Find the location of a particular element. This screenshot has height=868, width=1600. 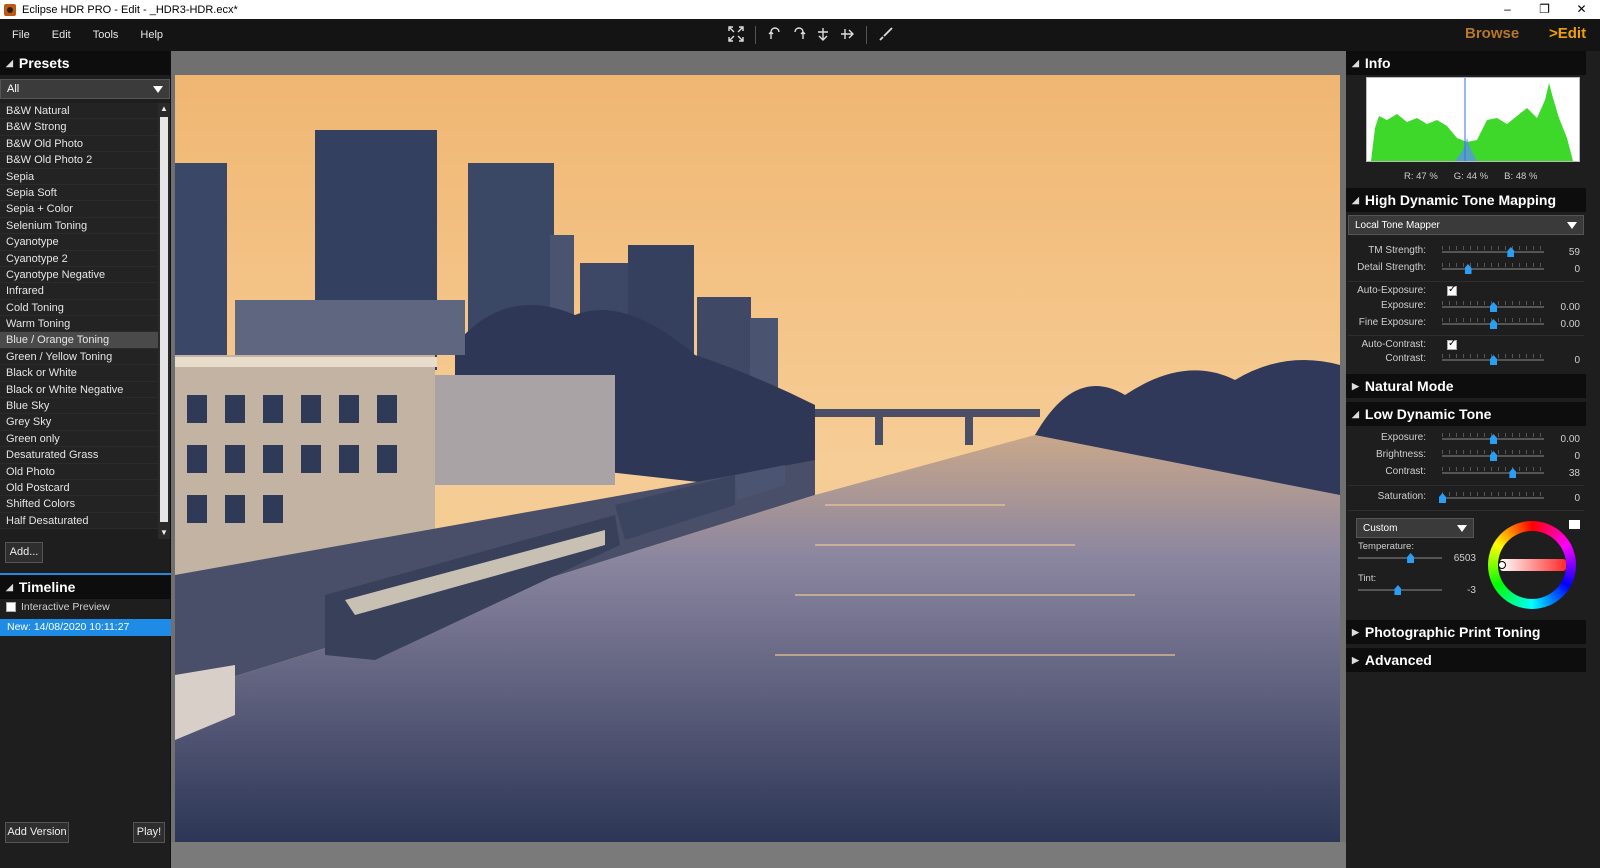

preset-item: Selenium Toning is located at coordinates (79, 226).